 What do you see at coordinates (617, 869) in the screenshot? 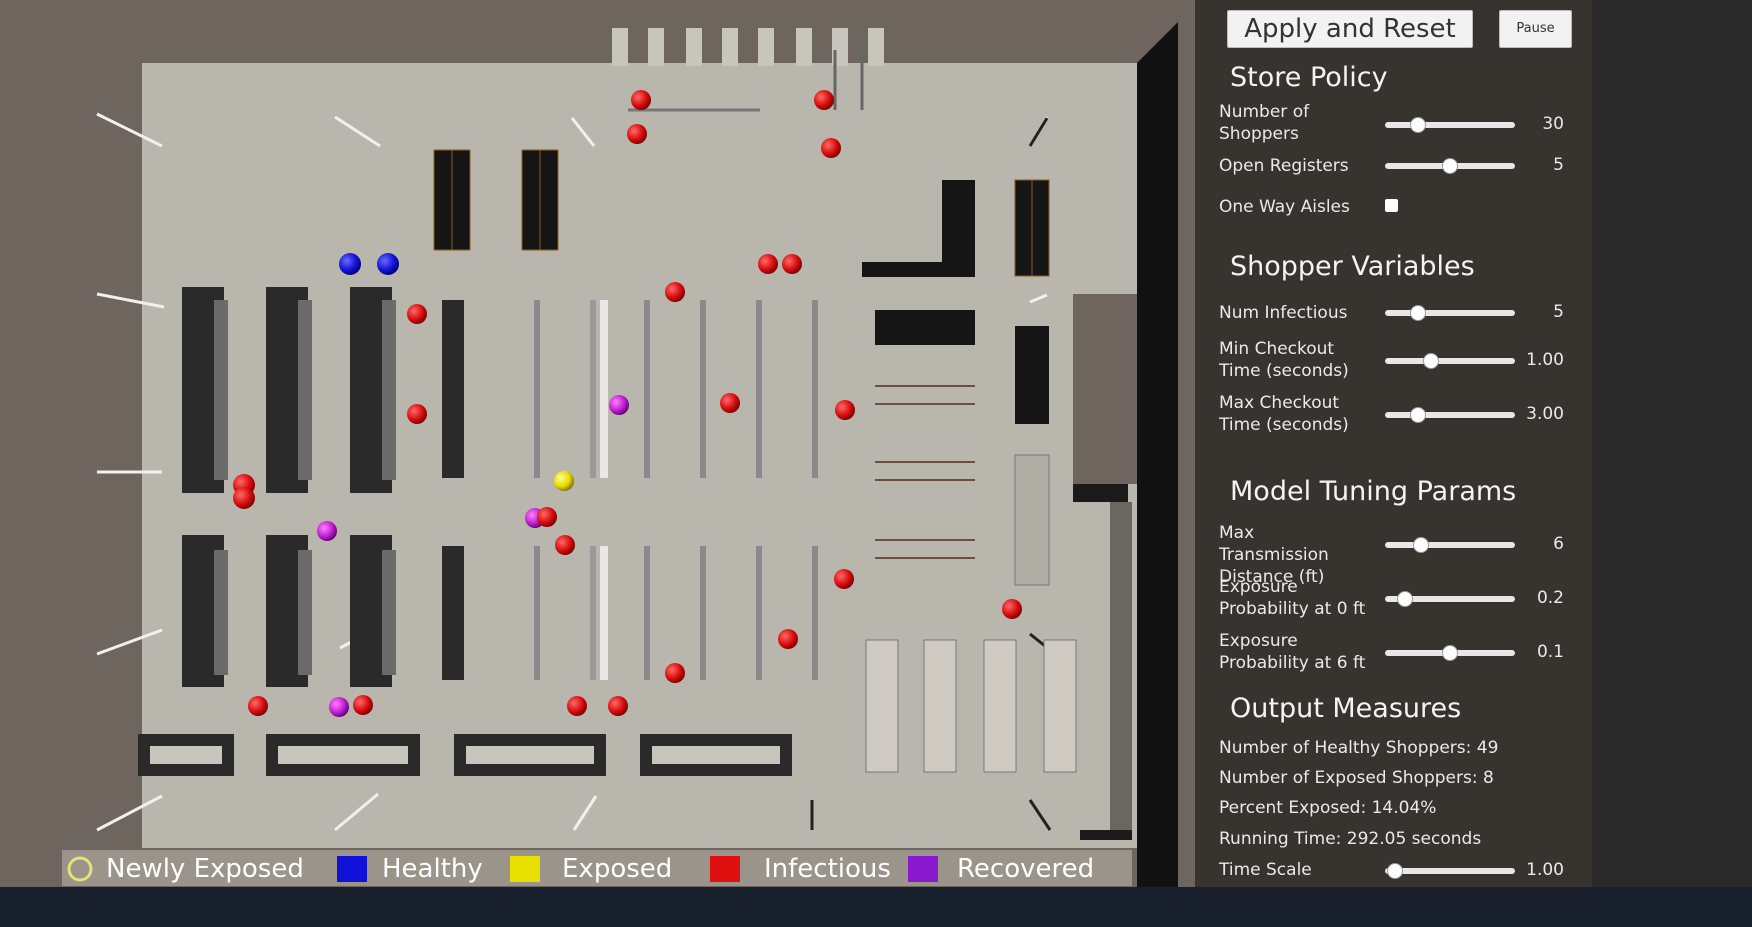
I see `legend-label-exposed: Exposed` at bounding box center [617, 869].